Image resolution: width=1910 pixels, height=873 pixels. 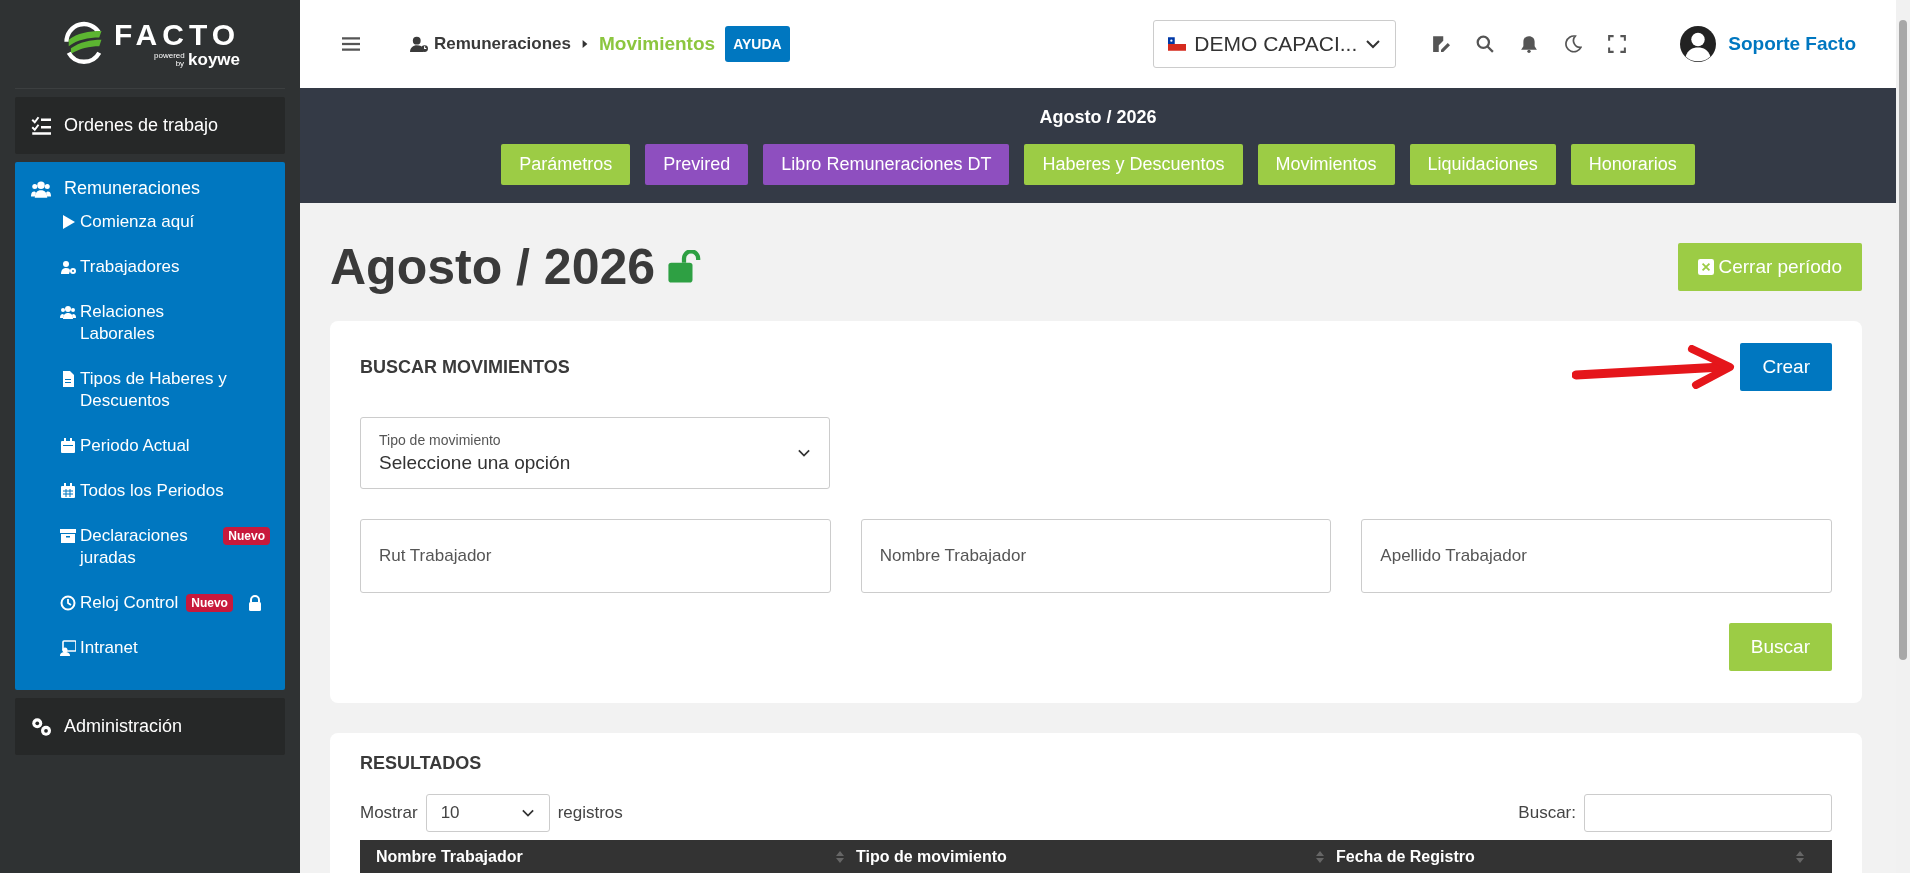 I want to click on sidebar-item: Reloj Control, so click(x=129, y=603).